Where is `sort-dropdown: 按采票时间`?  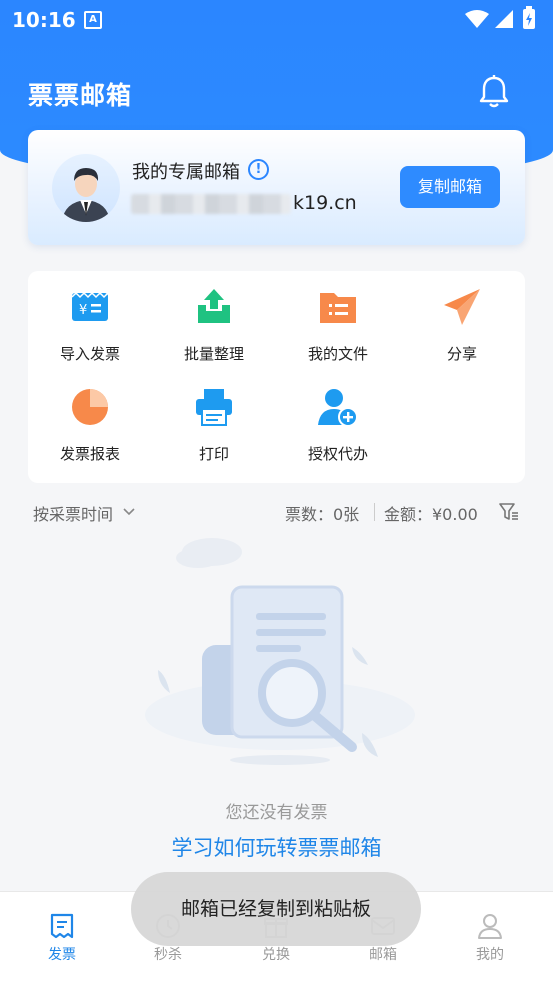
sort-dropdown: 按采票时间 is located at coordinates (73, 513).